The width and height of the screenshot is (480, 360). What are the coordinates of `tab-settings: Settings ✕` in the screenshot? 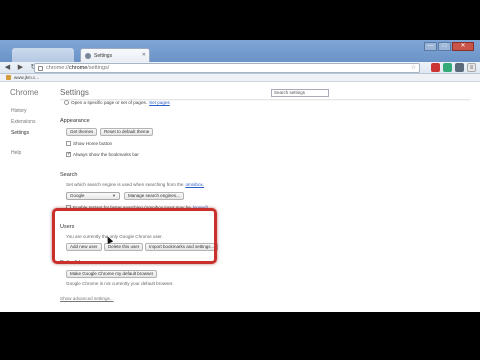 It's located at (115, 55).